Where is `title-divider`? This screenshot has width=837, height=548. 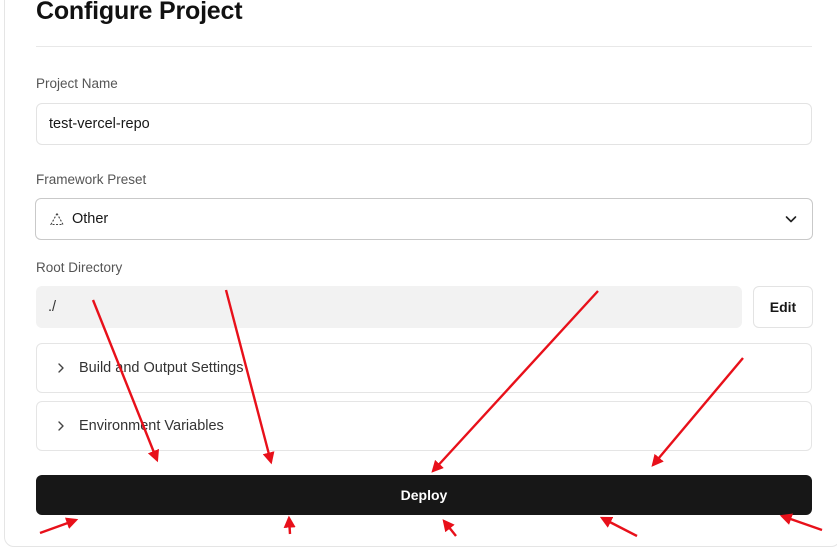
title-divider is located at coordinates (424, 46).